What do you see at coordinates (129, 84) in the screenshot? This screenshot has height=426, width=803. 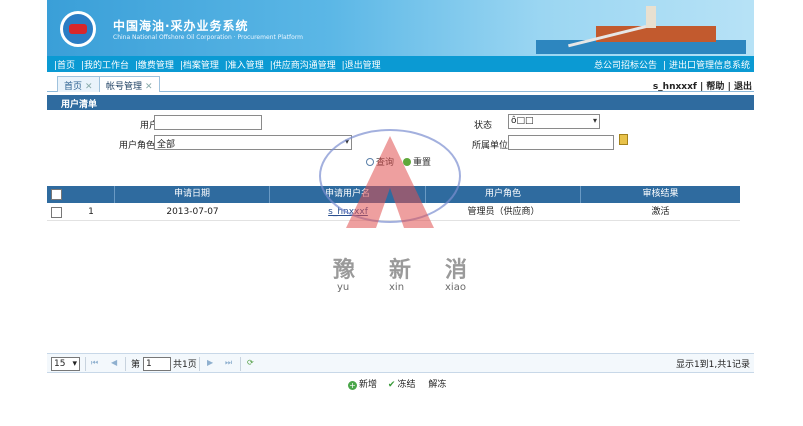 I see `tab-account-management: 帐号管理 ✕` at bounding box center [129, 84].